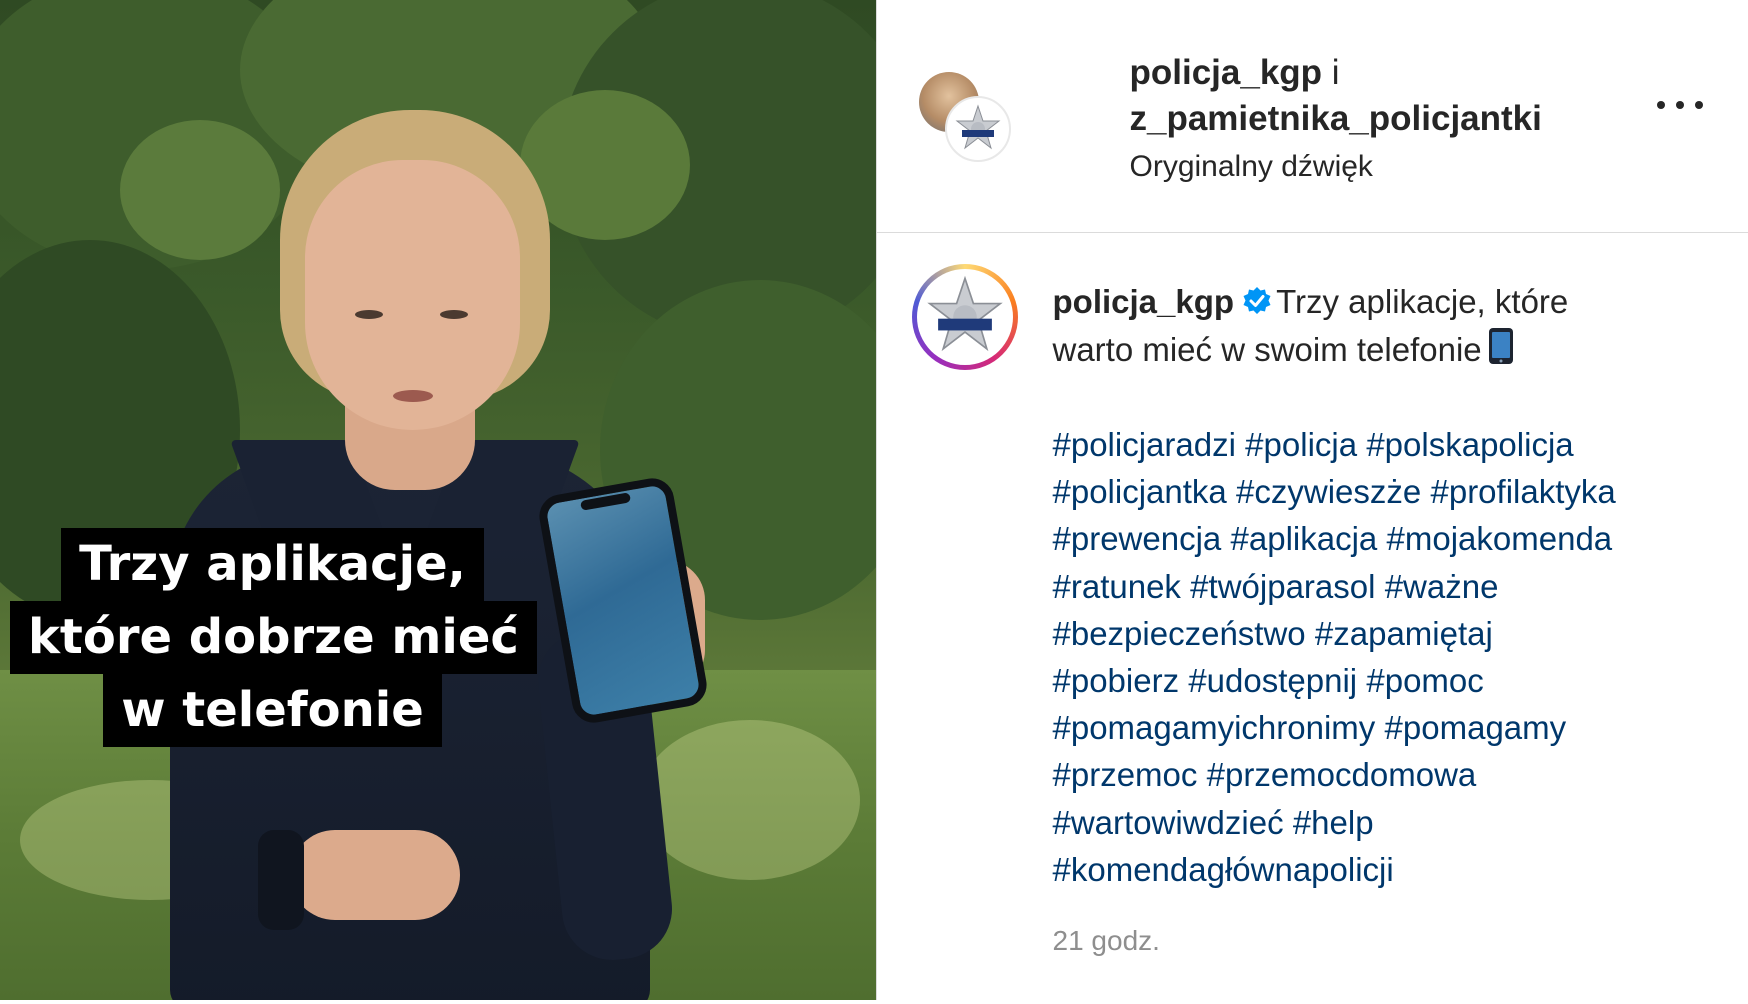  What do you see at coordinates (1301, 444) in the screenshot?
I see `hashtag-link: #policja` at bounding box center [1301, 444].